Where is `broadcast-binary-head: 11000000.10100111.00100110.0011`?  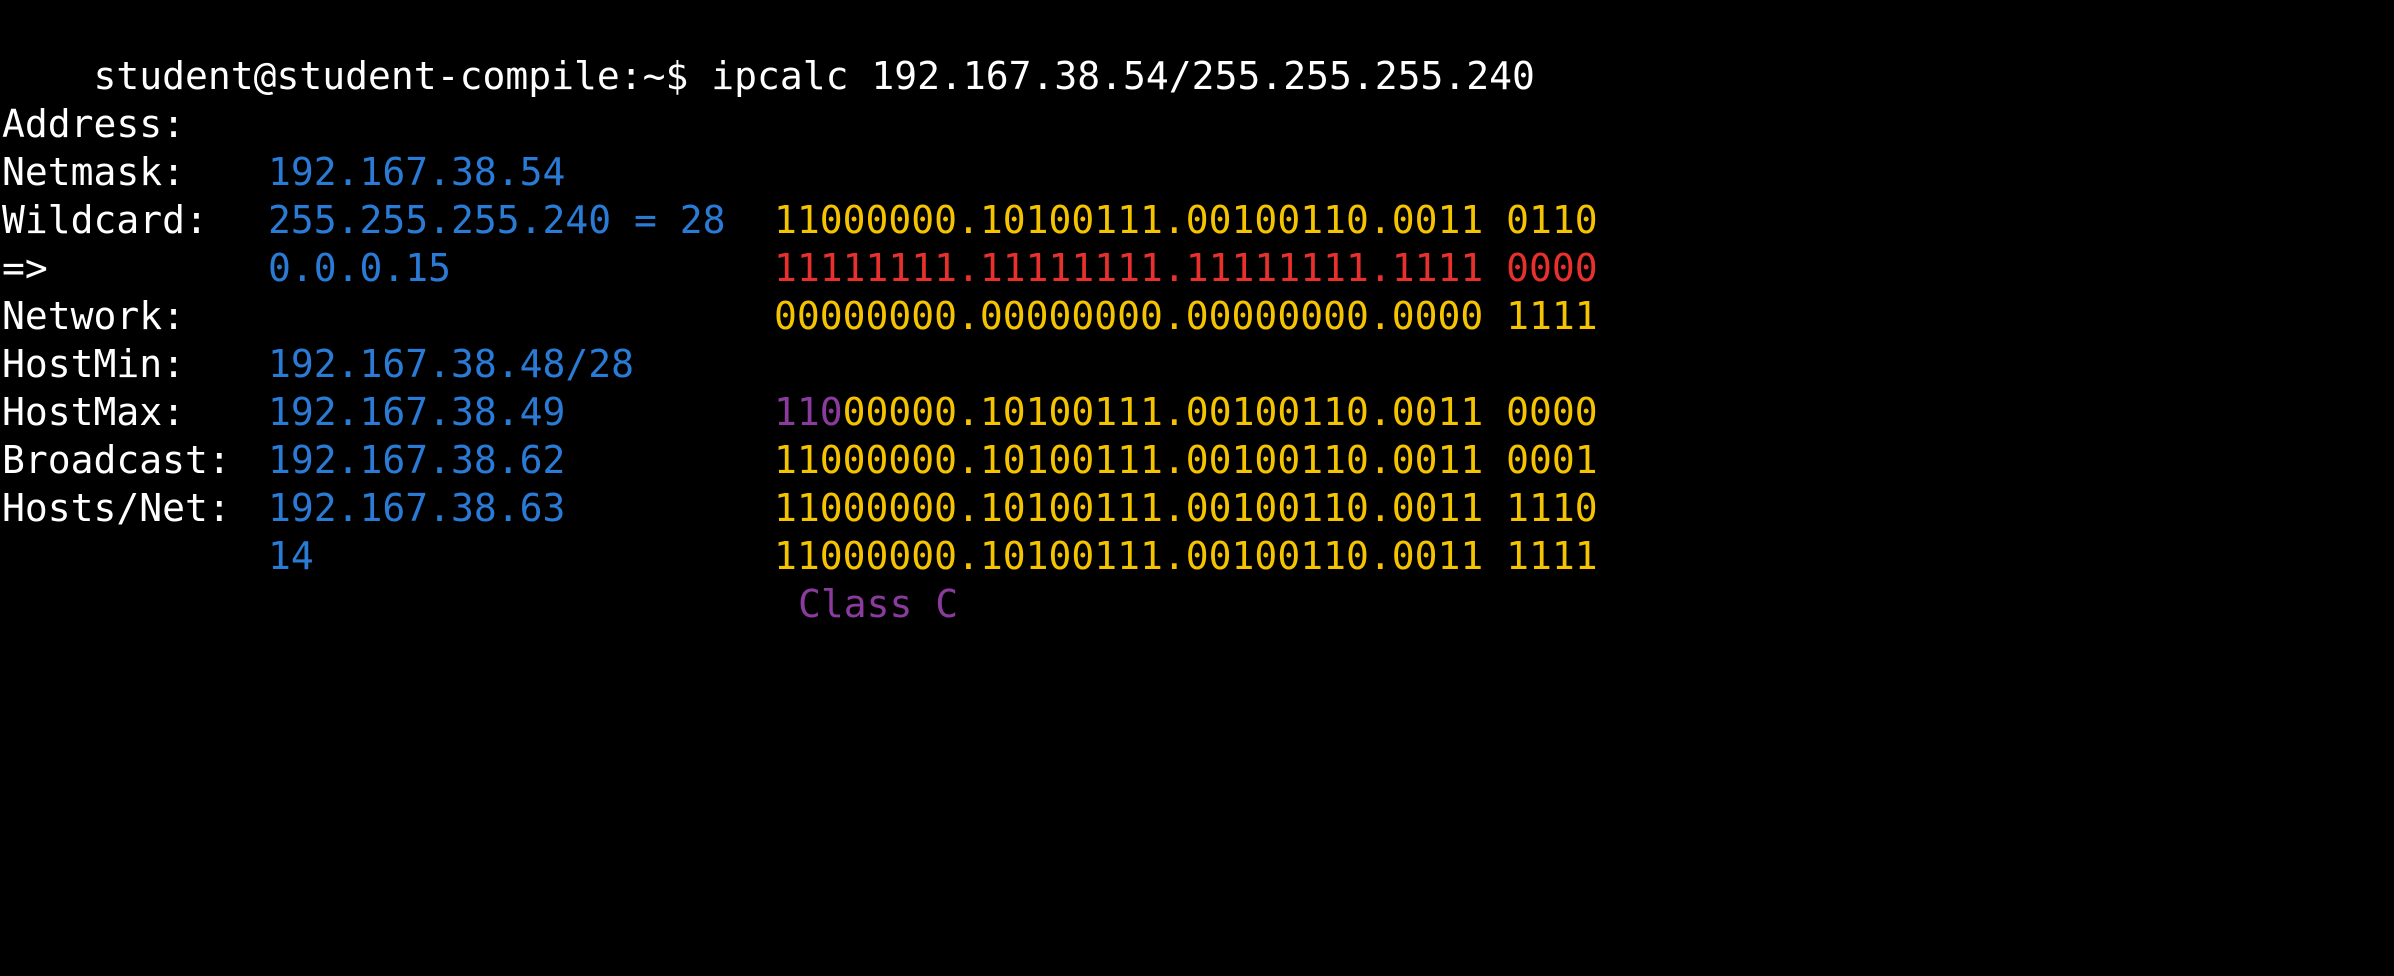 broadcast-binary-head: 11000000.10100111.00100110.0011 is located at coordinates (1129, 556).